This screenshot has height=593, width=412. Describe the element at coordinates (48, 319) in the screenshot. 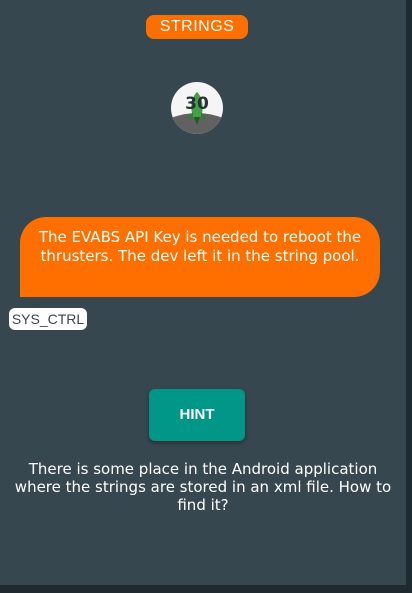

I see `speaker-label: SYS_CTRL` at that location.